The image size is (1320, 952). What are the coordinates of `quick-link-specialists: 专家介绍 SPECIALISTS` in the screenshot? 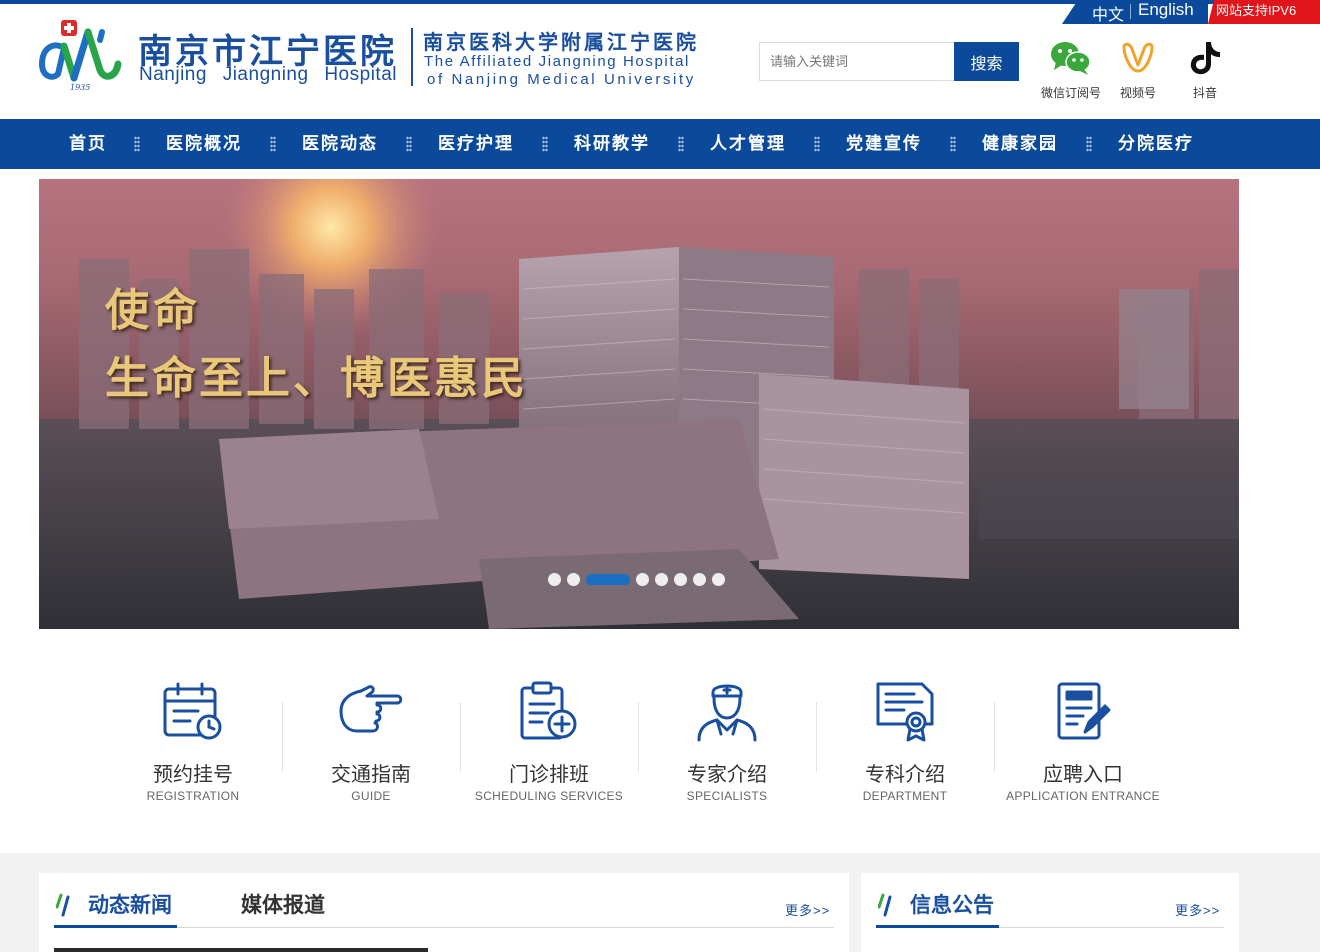 It's located at (727, 741).